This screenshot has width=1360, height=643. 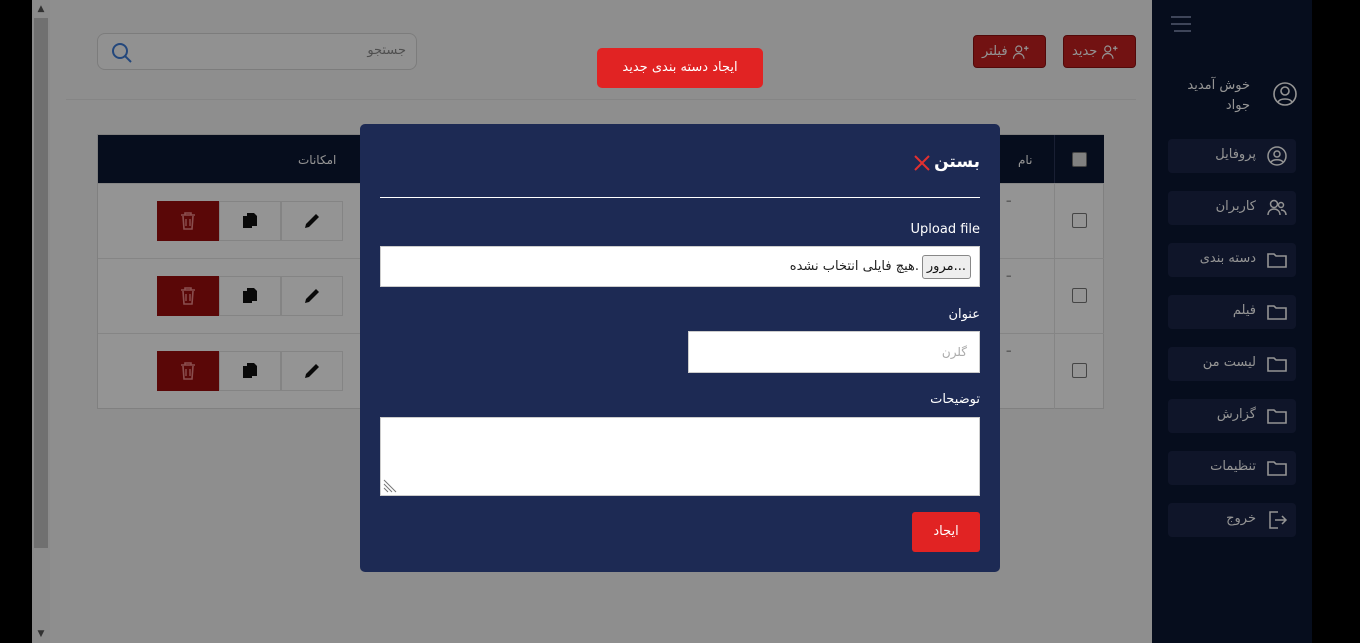 I want to click on title-placeholder: گلرن, so click(x=954, y=352).